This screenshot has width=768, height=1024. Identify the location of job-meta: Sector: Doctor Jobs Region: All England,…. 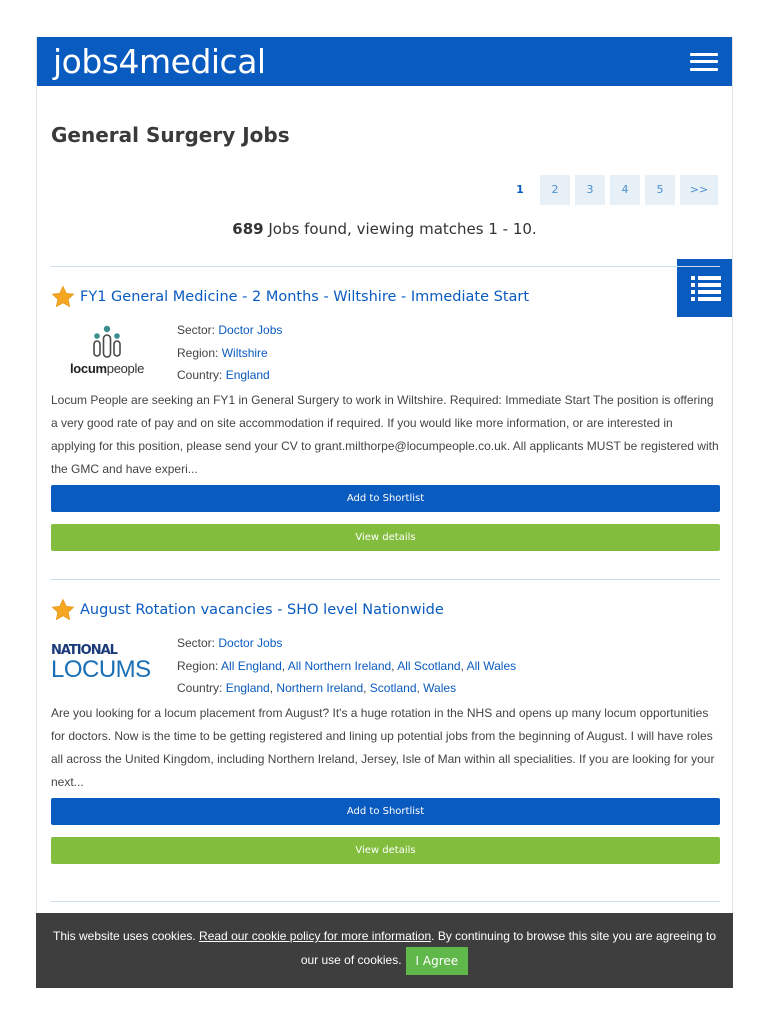
(347, 665).